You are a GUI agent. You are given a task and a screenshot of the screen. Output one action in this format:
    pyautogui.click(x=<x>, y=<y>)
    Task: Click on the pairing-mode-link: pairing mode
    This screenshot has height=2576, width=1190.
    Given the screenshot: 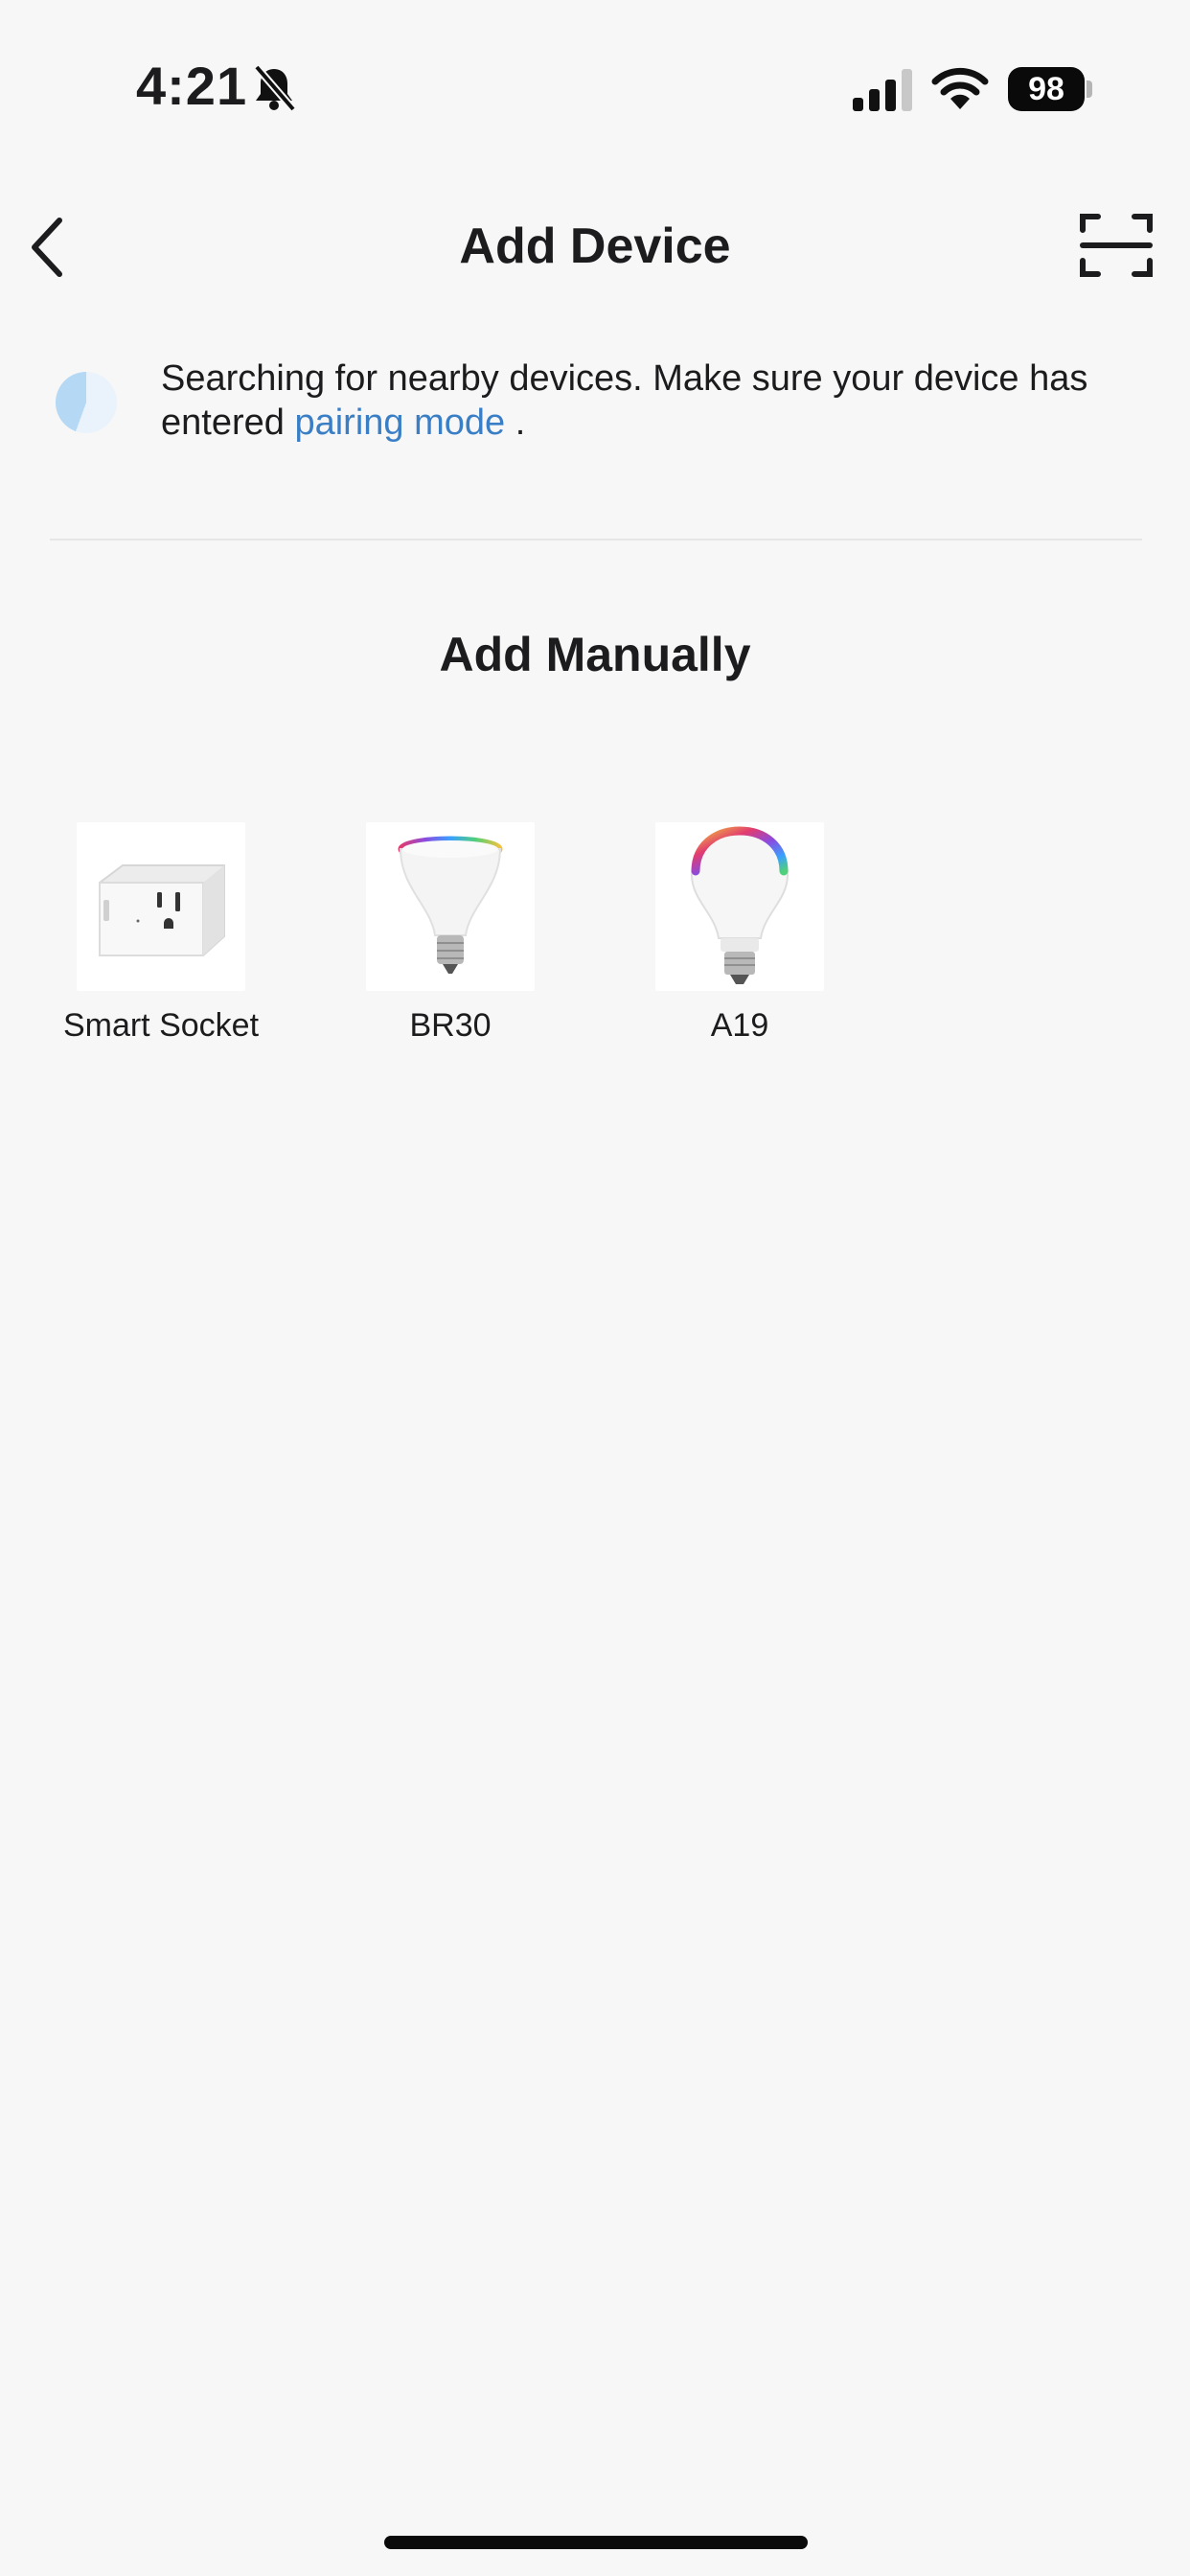 What is the action you would take?
    pyautogui.click(x=399, y=422)
    